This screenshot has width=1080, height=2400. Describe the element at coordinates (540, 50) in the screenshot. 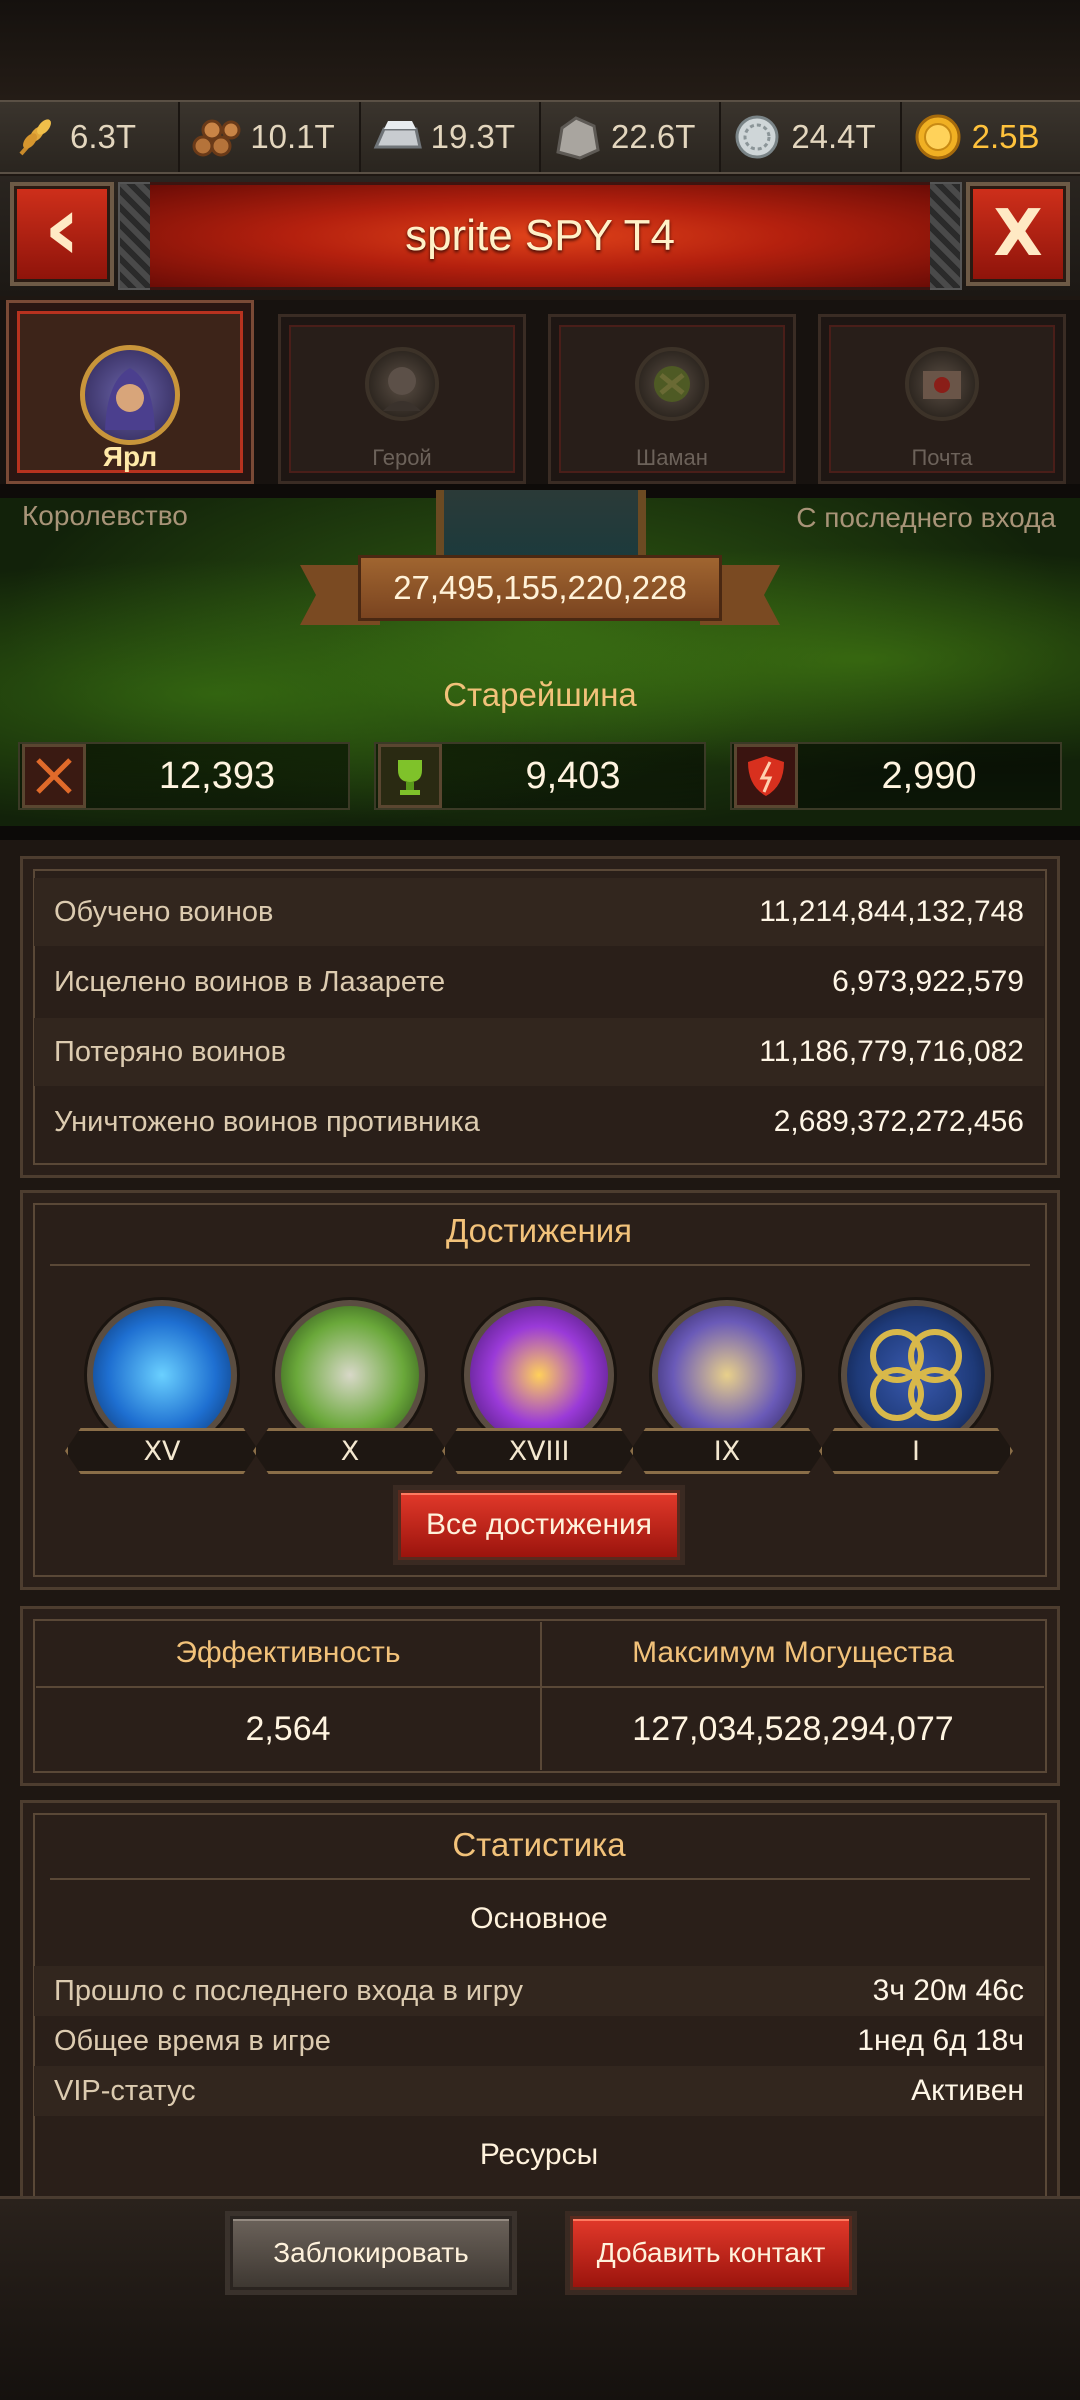

I see `top-band` at that location.